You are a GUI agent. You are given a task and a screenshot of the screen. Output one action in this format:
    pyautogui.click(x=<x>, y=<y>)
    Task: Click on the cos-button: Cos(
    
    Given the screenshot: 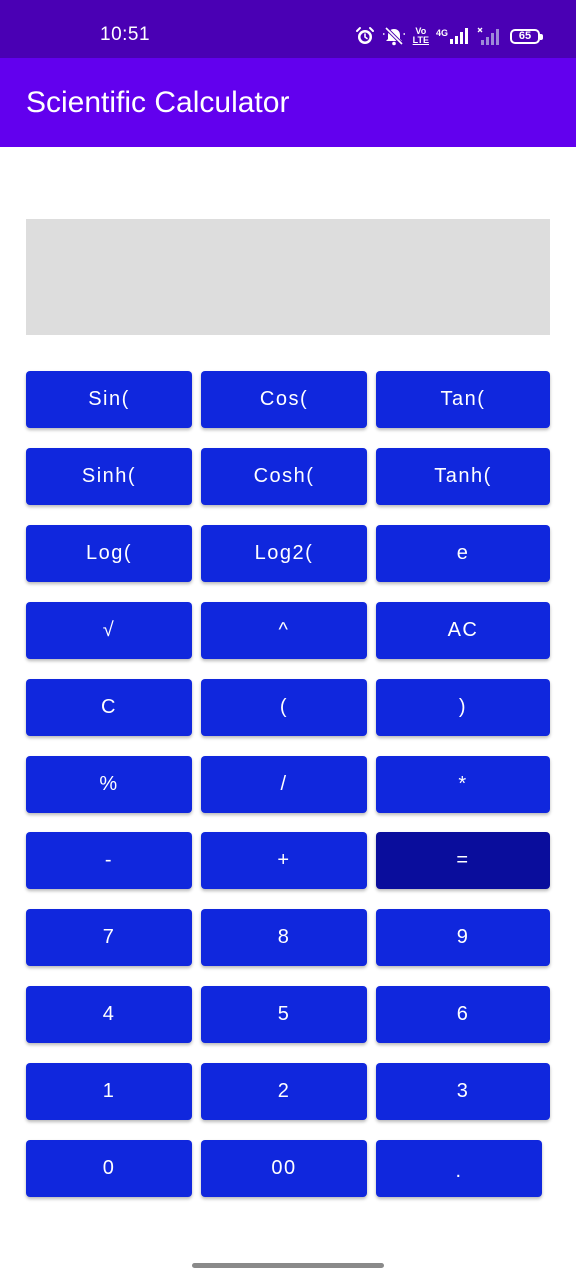 What is the action you would take?
    pyautogui.click(x=284, y=399)
    